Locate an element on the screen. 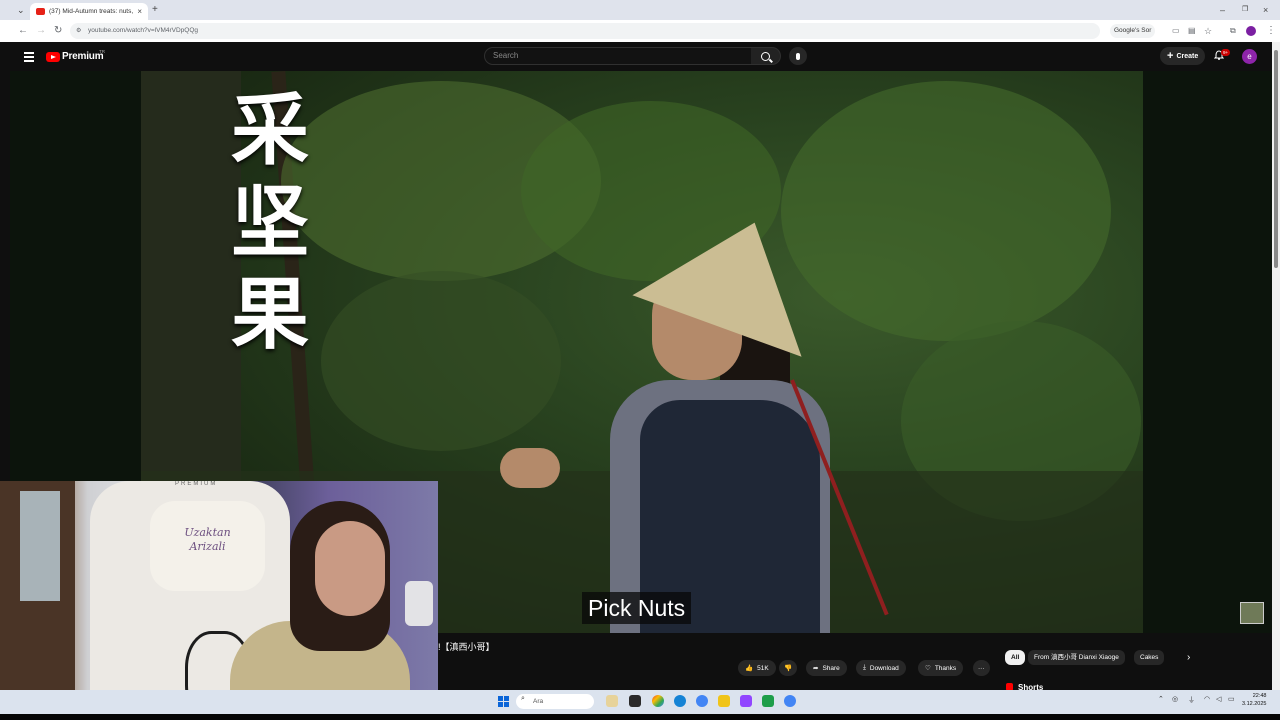 This screenshot has width=1280, height=720. thanks-button: ♡ Thanks is located at coordinates (941, 668).